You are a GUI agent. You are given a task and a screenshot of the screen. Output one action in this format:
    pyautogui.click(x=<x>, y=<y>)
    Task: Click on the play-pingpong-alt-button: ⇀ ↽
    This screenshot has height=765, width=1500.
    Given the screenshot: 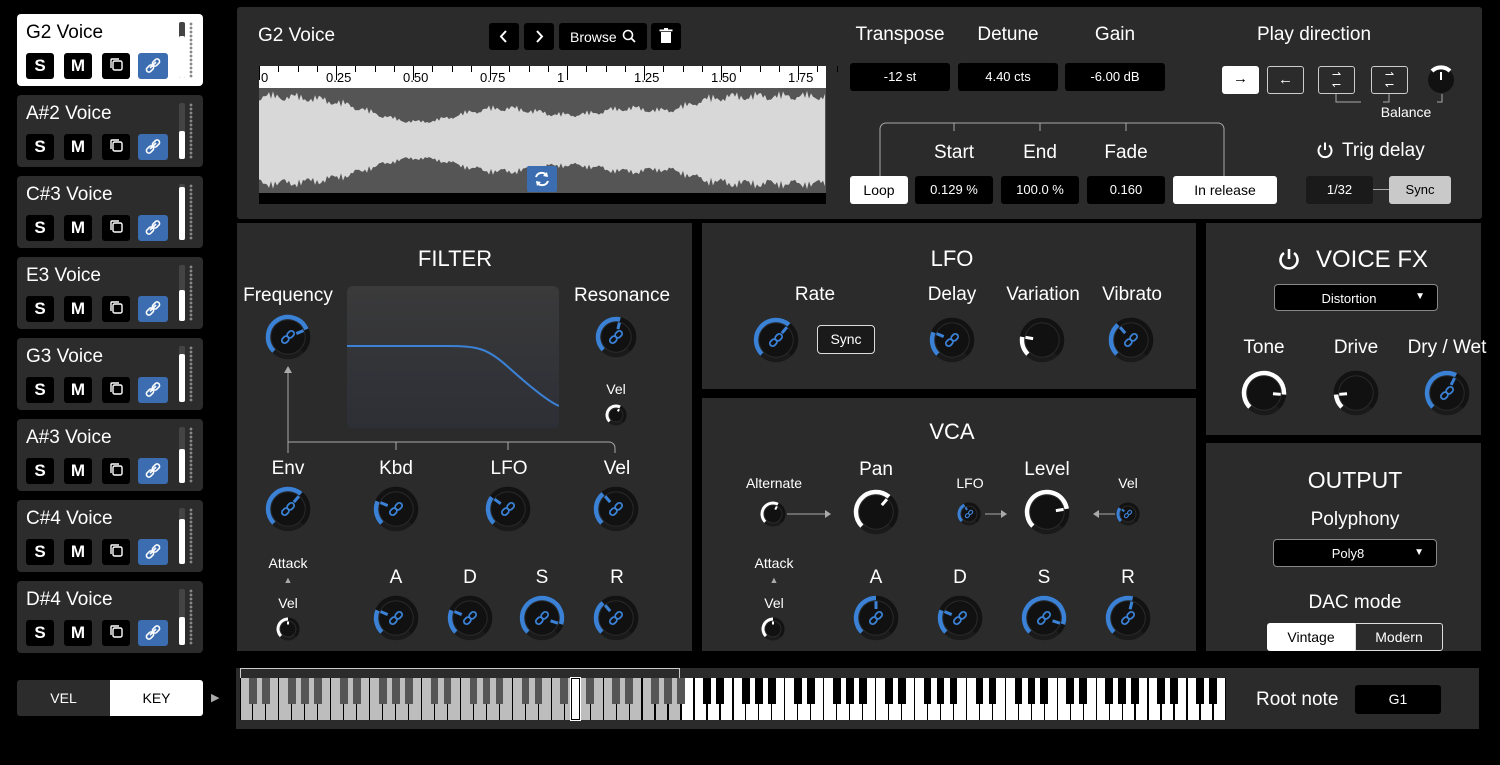 What is the action you would take?
    pyautogui.click(x=1389, y=80)
    